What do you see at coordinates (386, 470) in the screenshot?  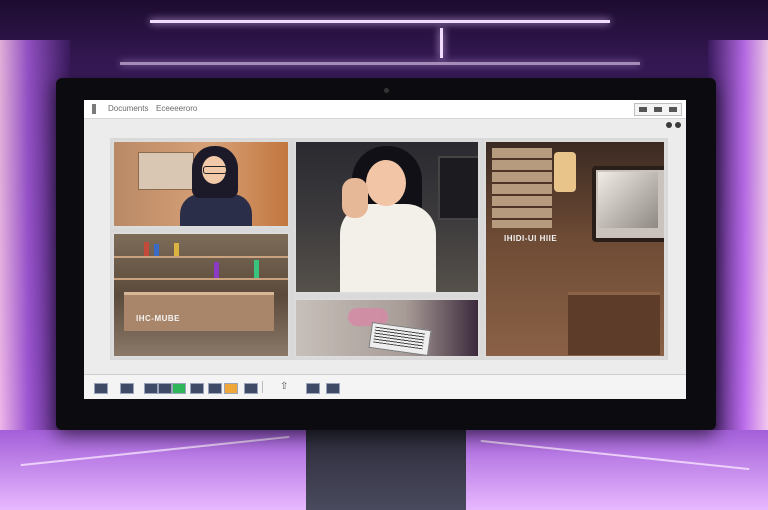 I see `monitor-stand` at bounding box center [386, 470].